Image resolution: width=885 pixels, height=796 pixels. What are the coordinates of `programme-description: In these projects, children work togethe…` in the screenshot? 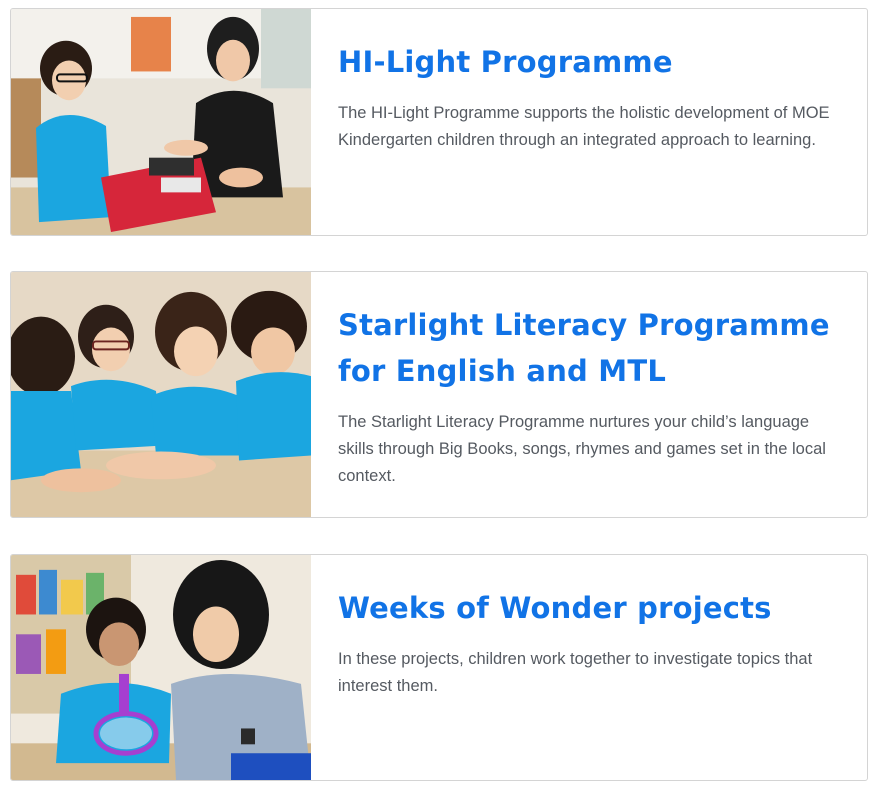 It's located at (575, 672).